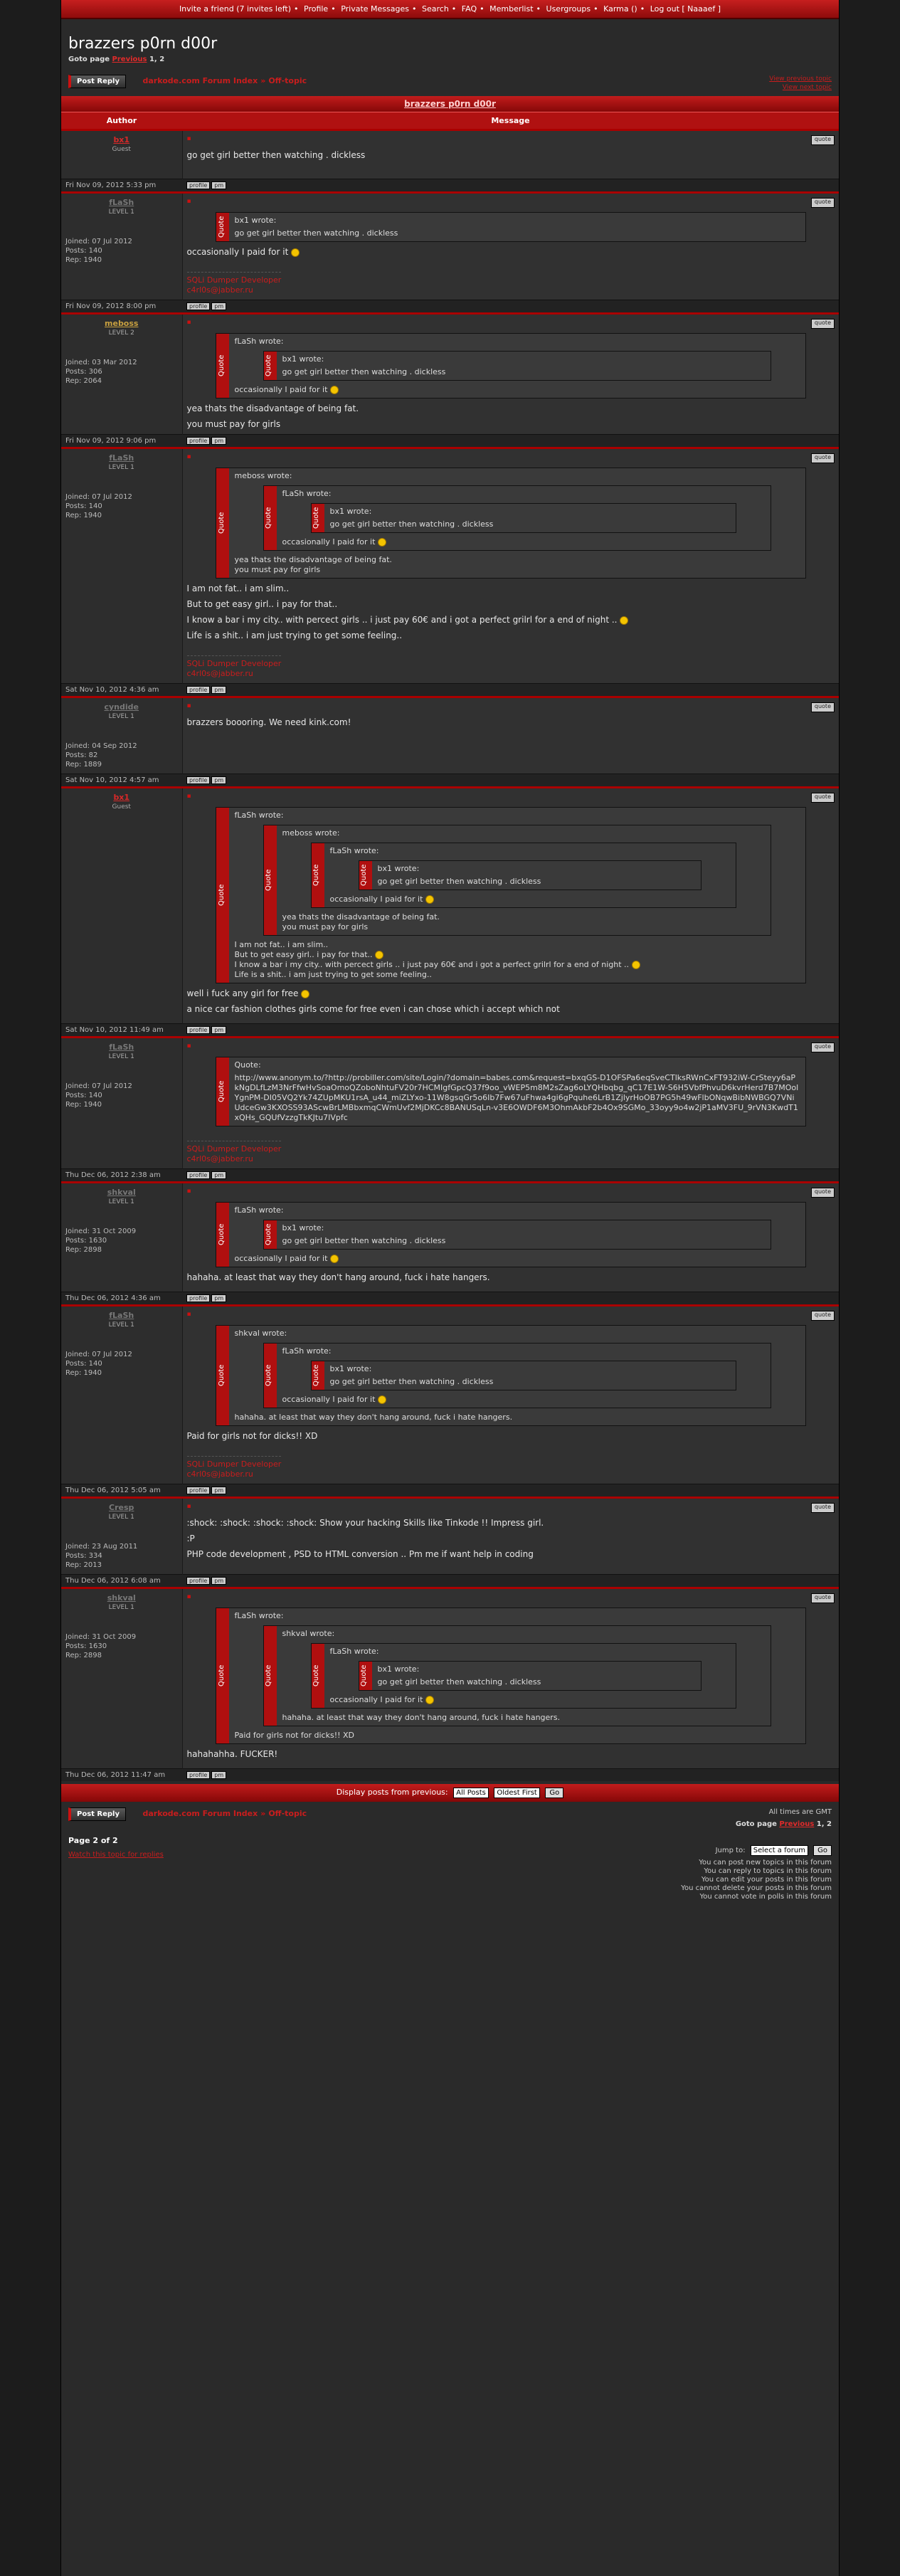  I want to click on display-days-select: All Posts, so click(471, 1793).